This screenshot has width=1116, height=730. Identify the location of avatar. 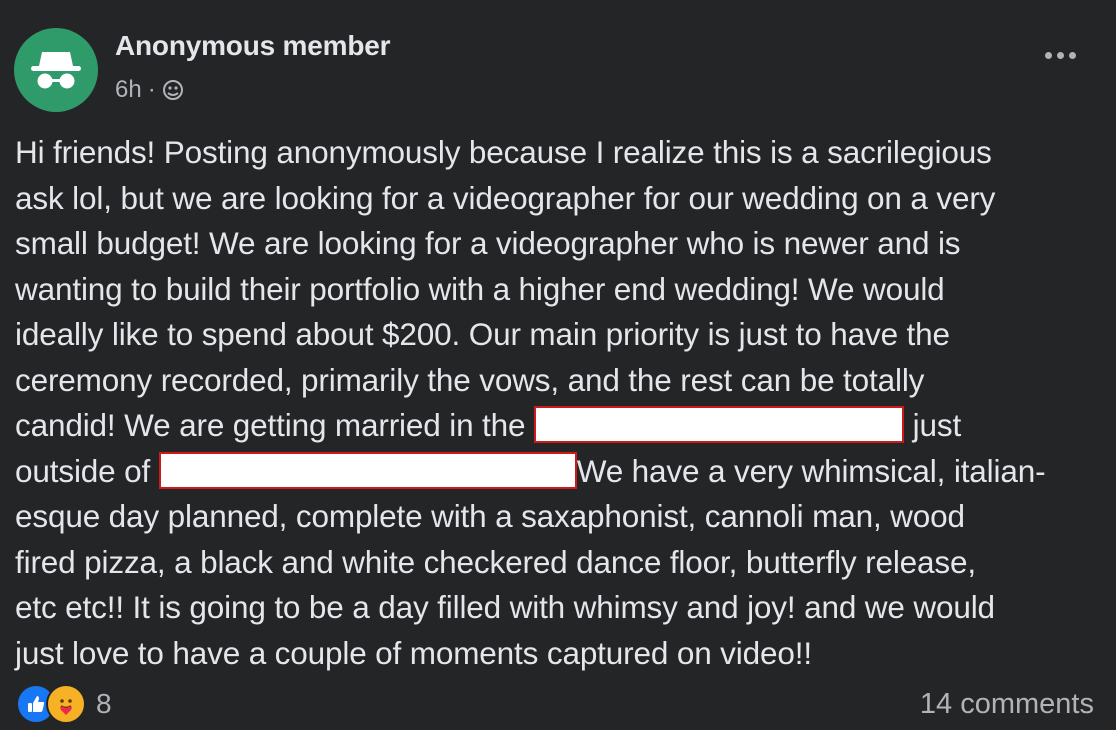
(56, 70).